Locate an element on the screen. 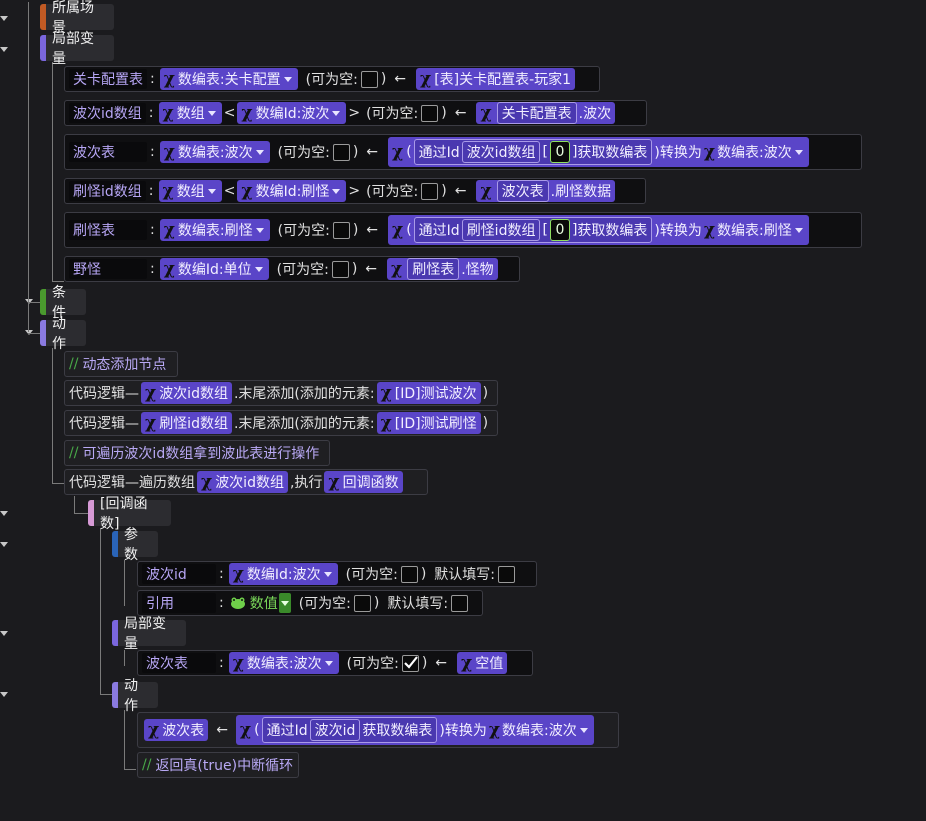  elem-type-chip: χ 数编Id:波次 is located at coordinates (292, 113).